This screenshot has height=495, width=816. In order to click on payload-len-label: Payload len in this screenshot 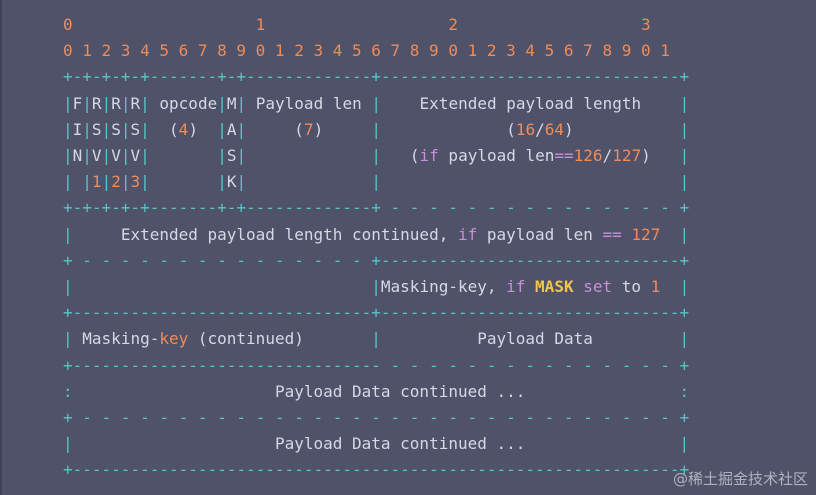, I will do `click(308, 103)`.